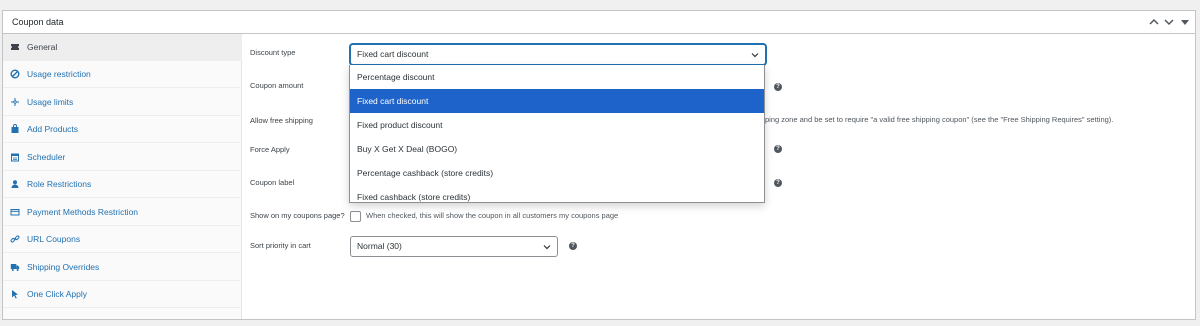  What do you see at coordinates (59, 184) in the screenshot?
I see `tab-label: Role Restrictions` at bounding box center [59, 184].